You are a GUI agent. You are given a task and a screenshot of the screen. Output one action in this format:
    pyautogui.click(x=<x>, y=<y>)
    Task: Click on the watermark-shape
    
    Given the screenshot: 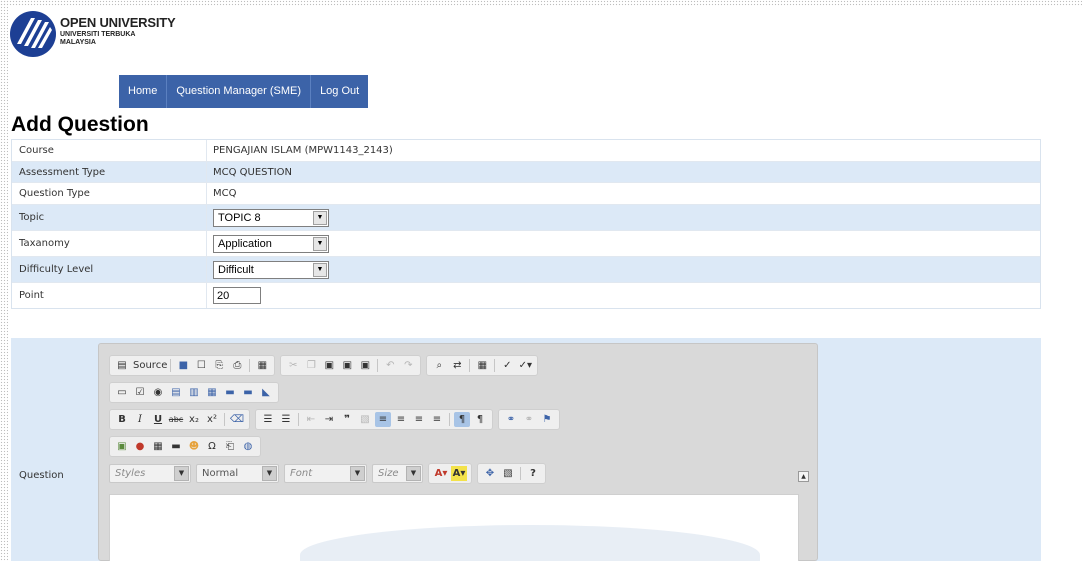 What is the action you would take?
    pyautogui.click(x=530, y=543)
    